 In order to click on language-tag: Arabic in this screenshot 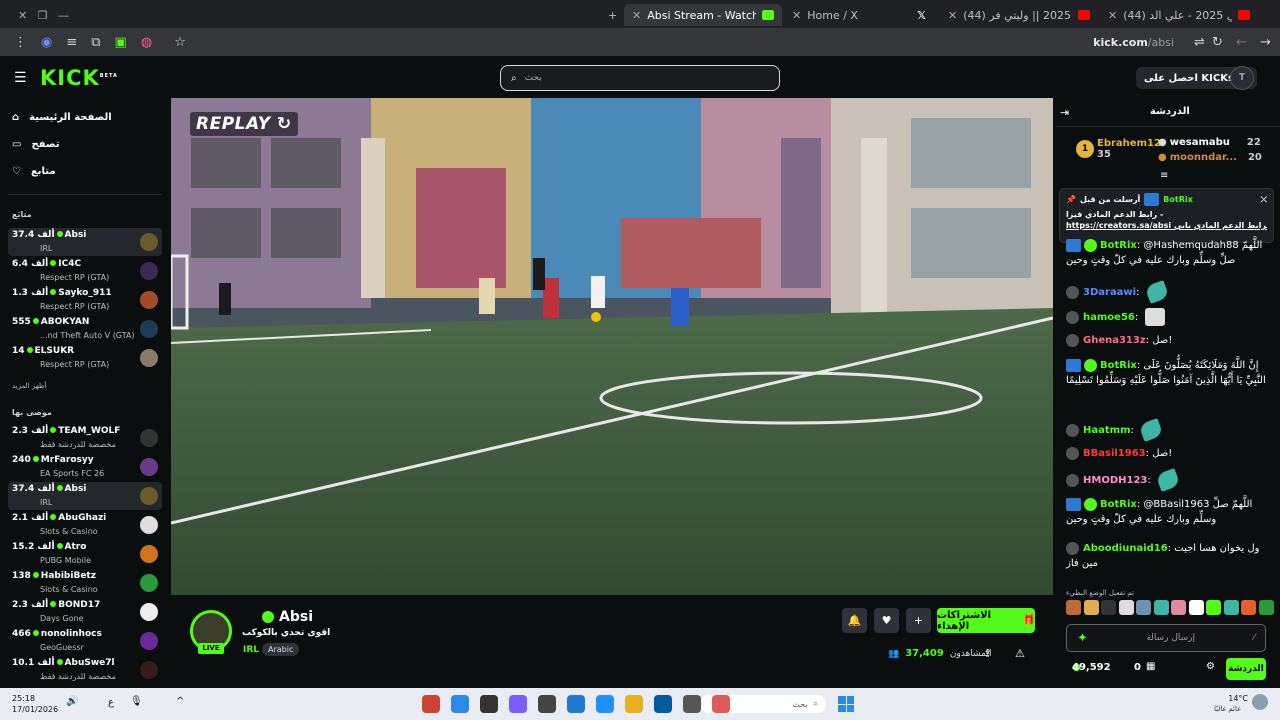, I will do `click(281, 649)`.